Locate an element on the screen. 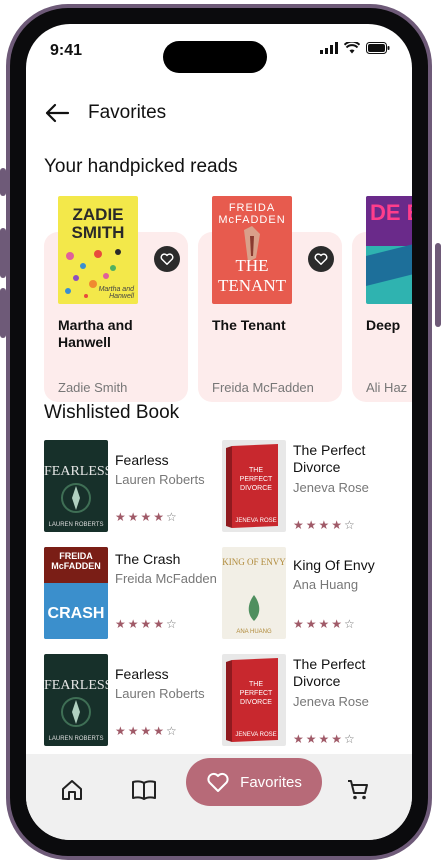 The width and height of the screenshot is (441, 867). book-title: The Tenant is located at coordinates (249, 325).